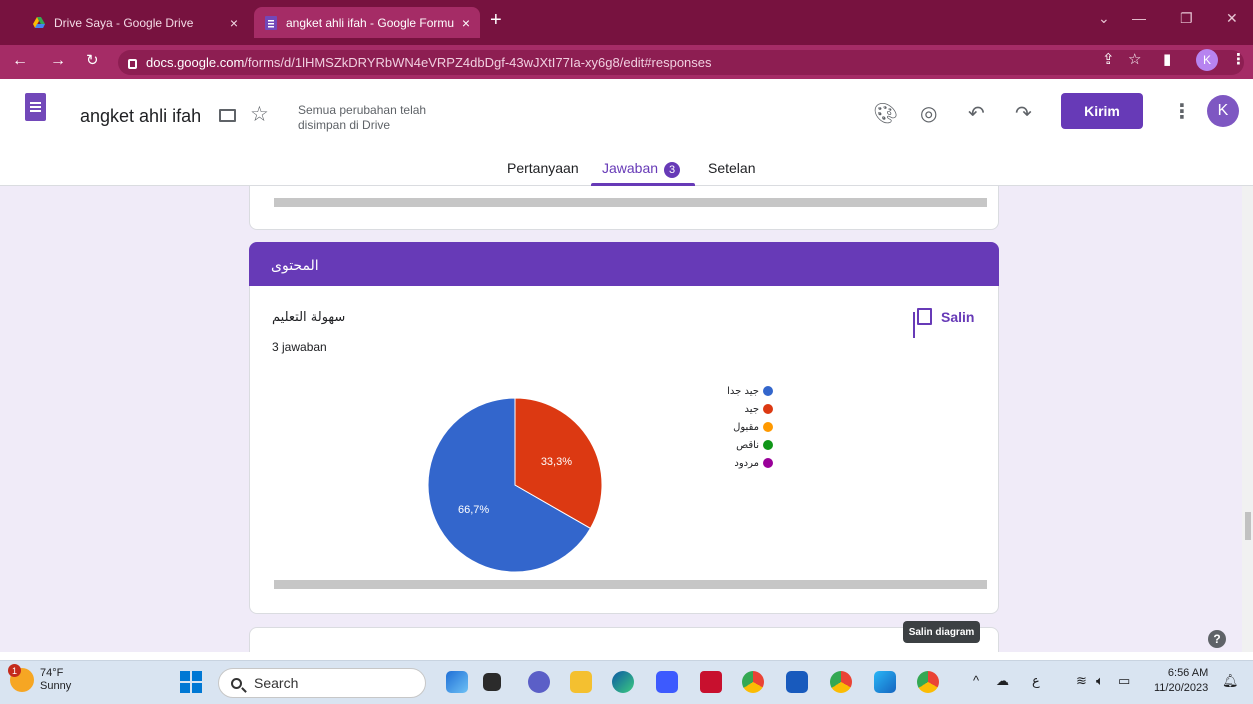  Describe the element at coordinates (885, 682) in the screenshot. I see `photos-icon` at that location.